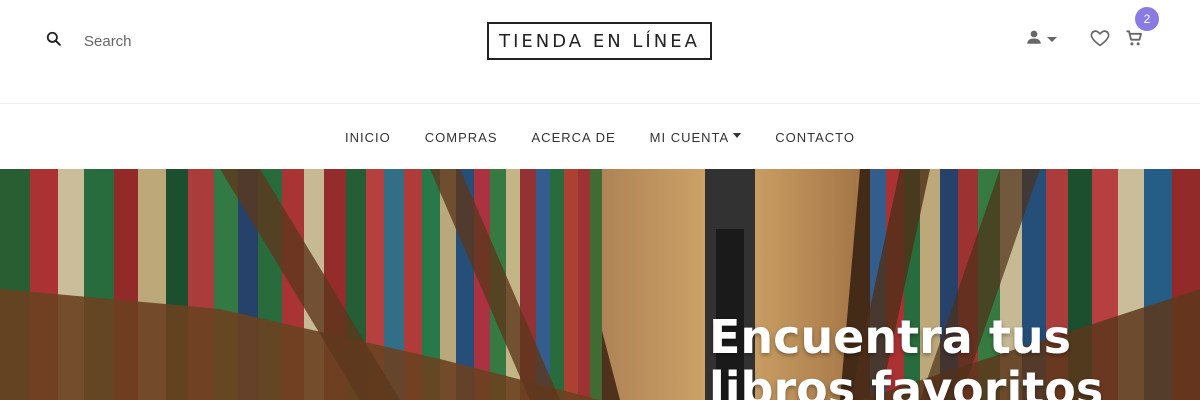 The width and height of the screenshot is (1200, 400). Describe the element at coordinates (737, 135) in the screenshot. I see `caret-down-icon` at that location.